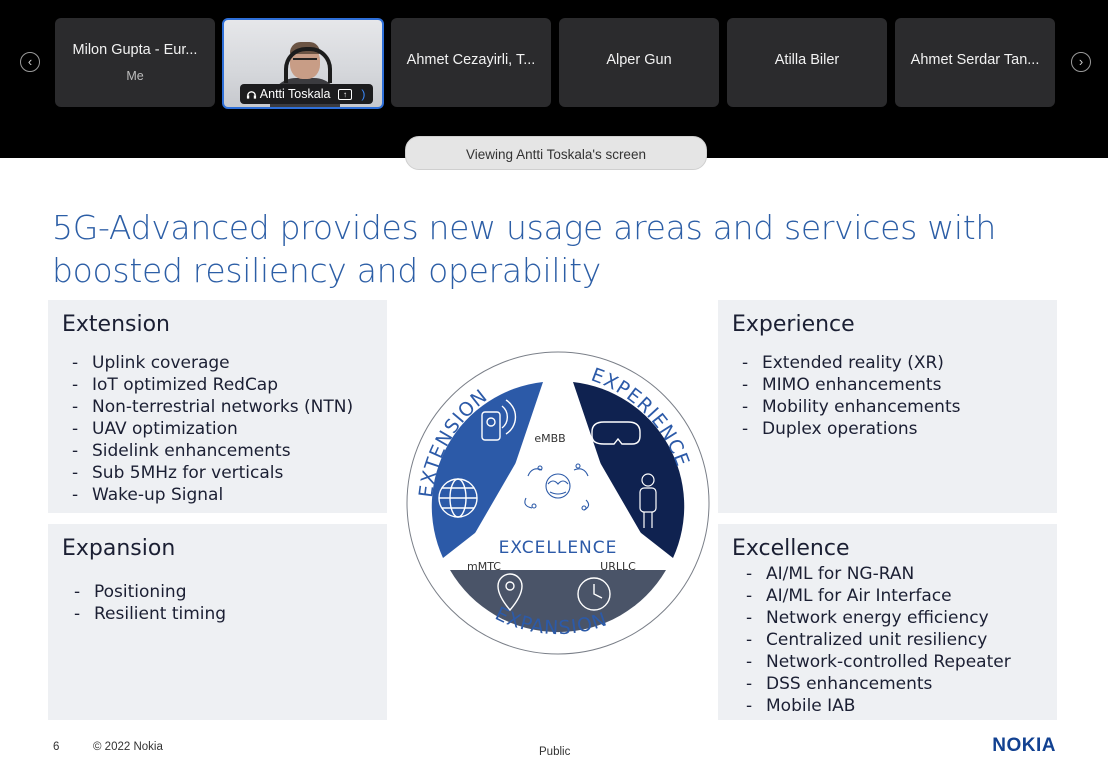  I want to click on label-embb: eMBB, so click(549, 438).